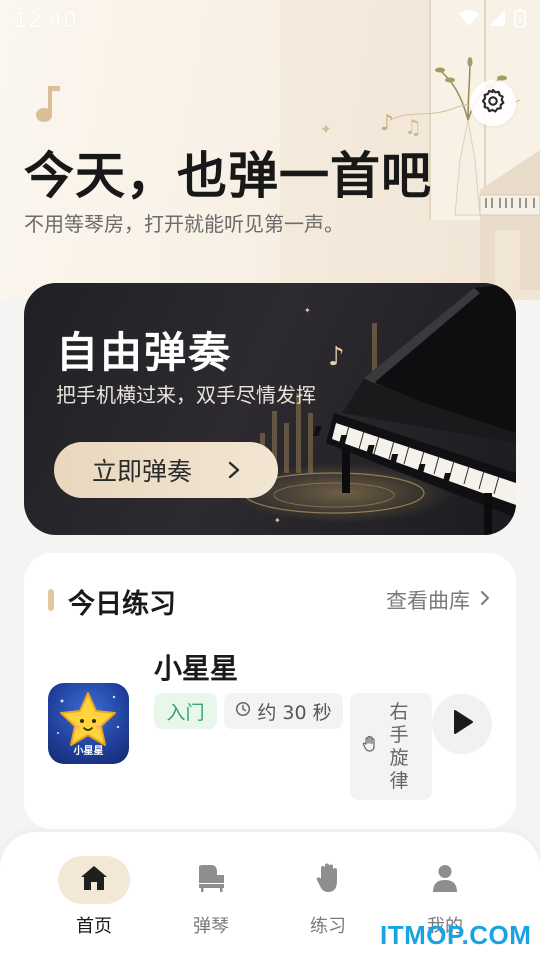  I want to click on hand-badge: 右手旋律, so click(391, 746).